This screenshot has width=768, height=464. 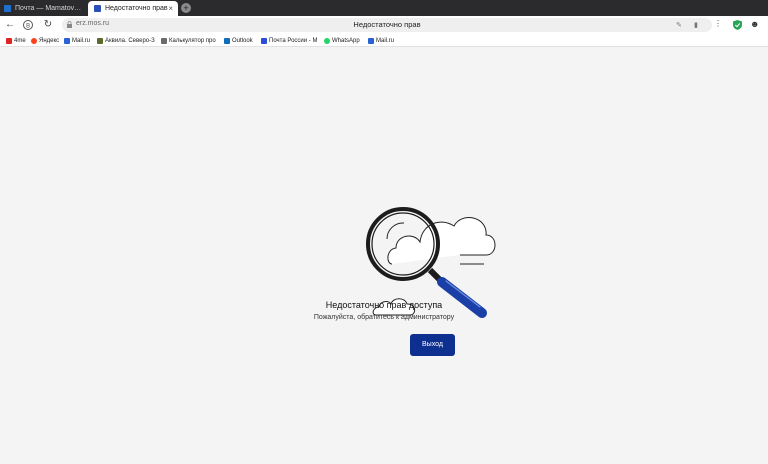 I want to click on bookmark-whatsapp: WhatsApp, so click(x=342, y=40).